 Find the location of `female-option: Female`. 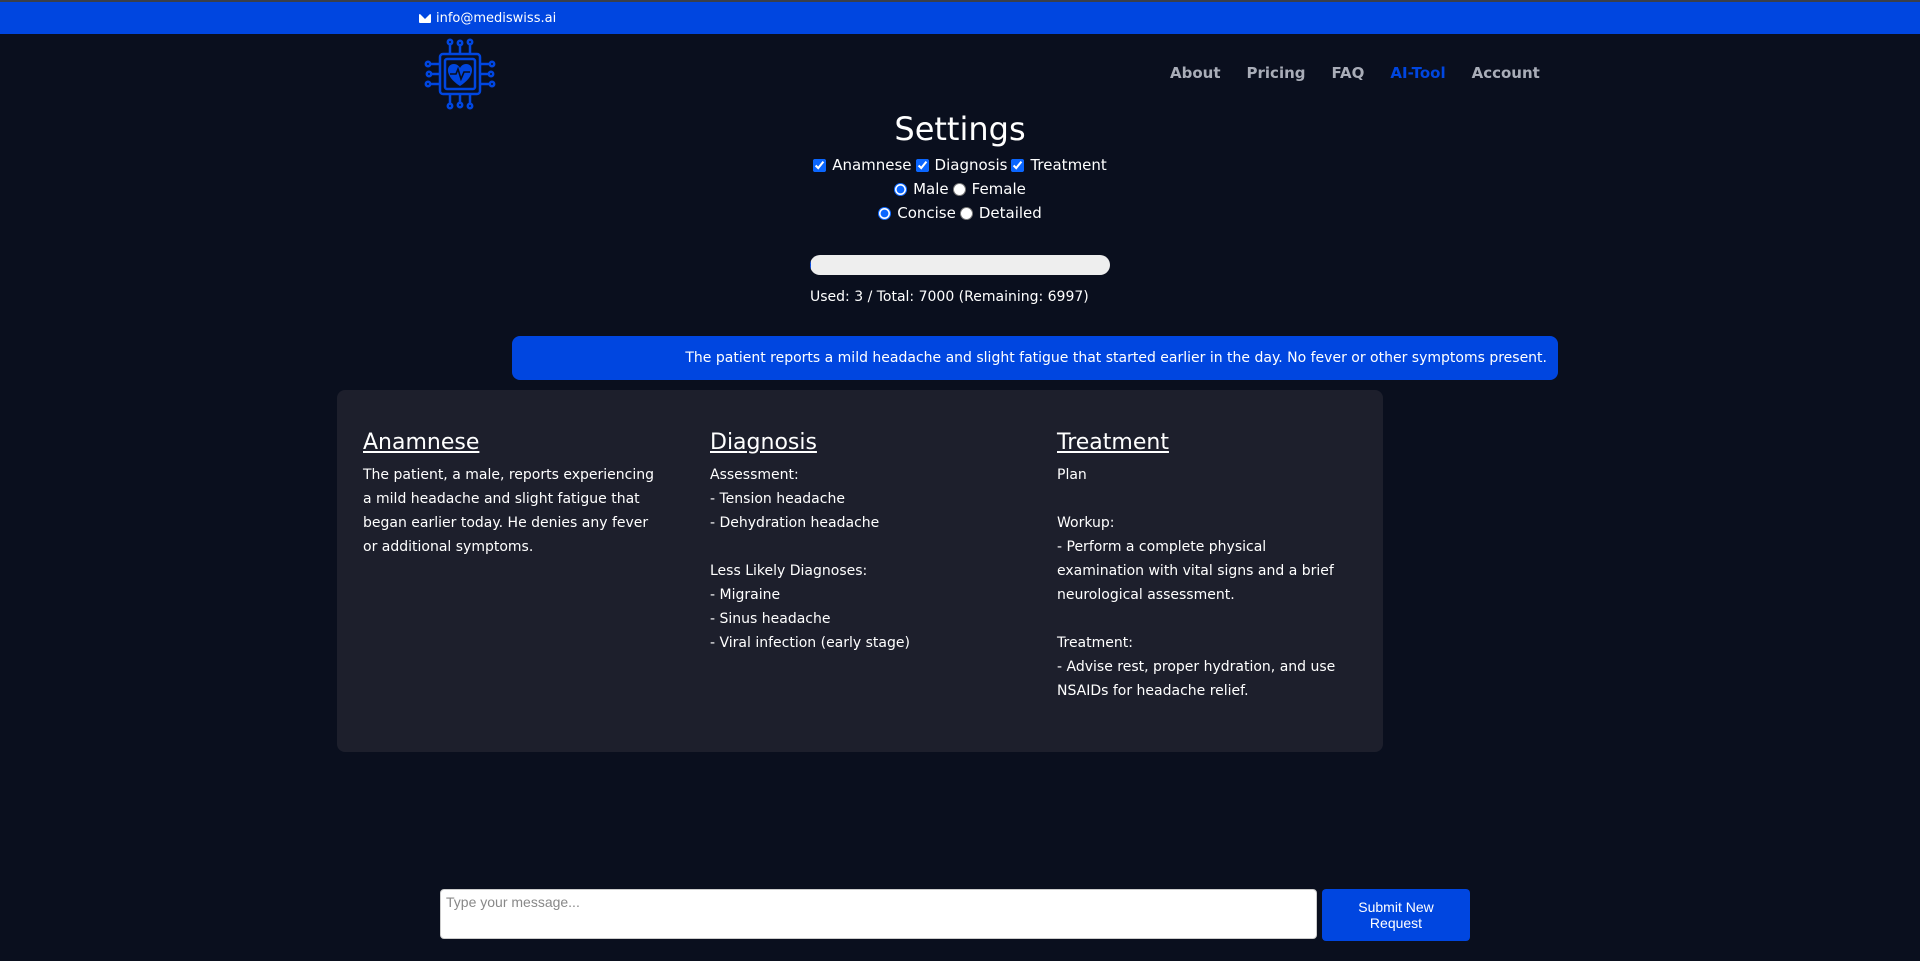

female-option: Female is located at coordinates (989, 189).